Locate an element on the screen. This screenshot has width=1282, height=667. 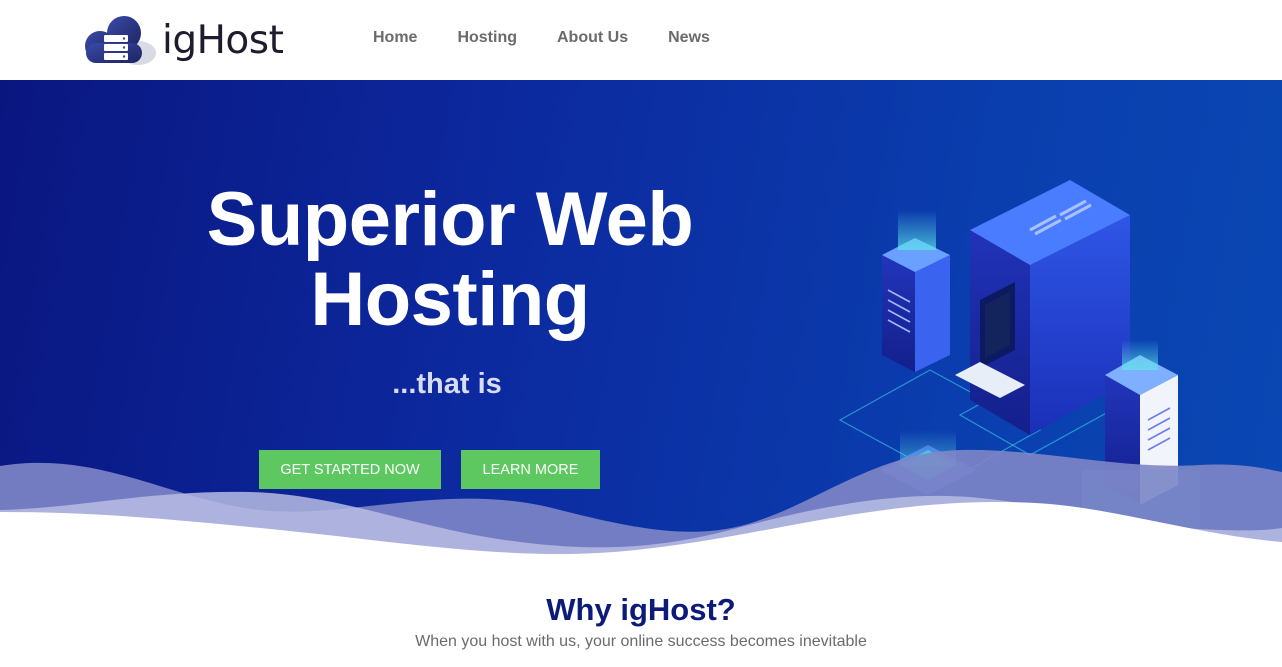
main-nav: Home Hosting About Us News is located at coordinates (561, 38).